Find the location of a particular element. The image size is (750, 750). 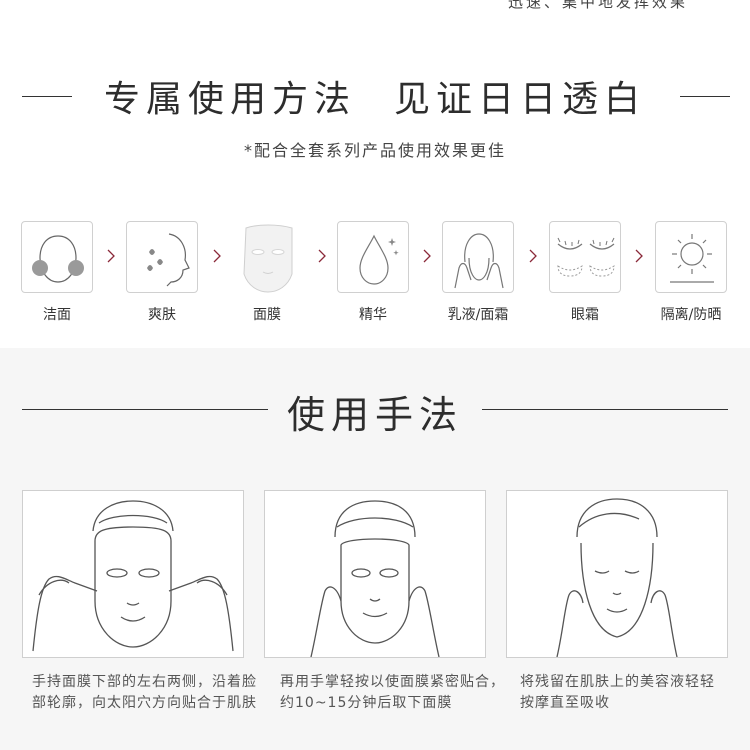

sun-icon is located at coordinates (692, 258).